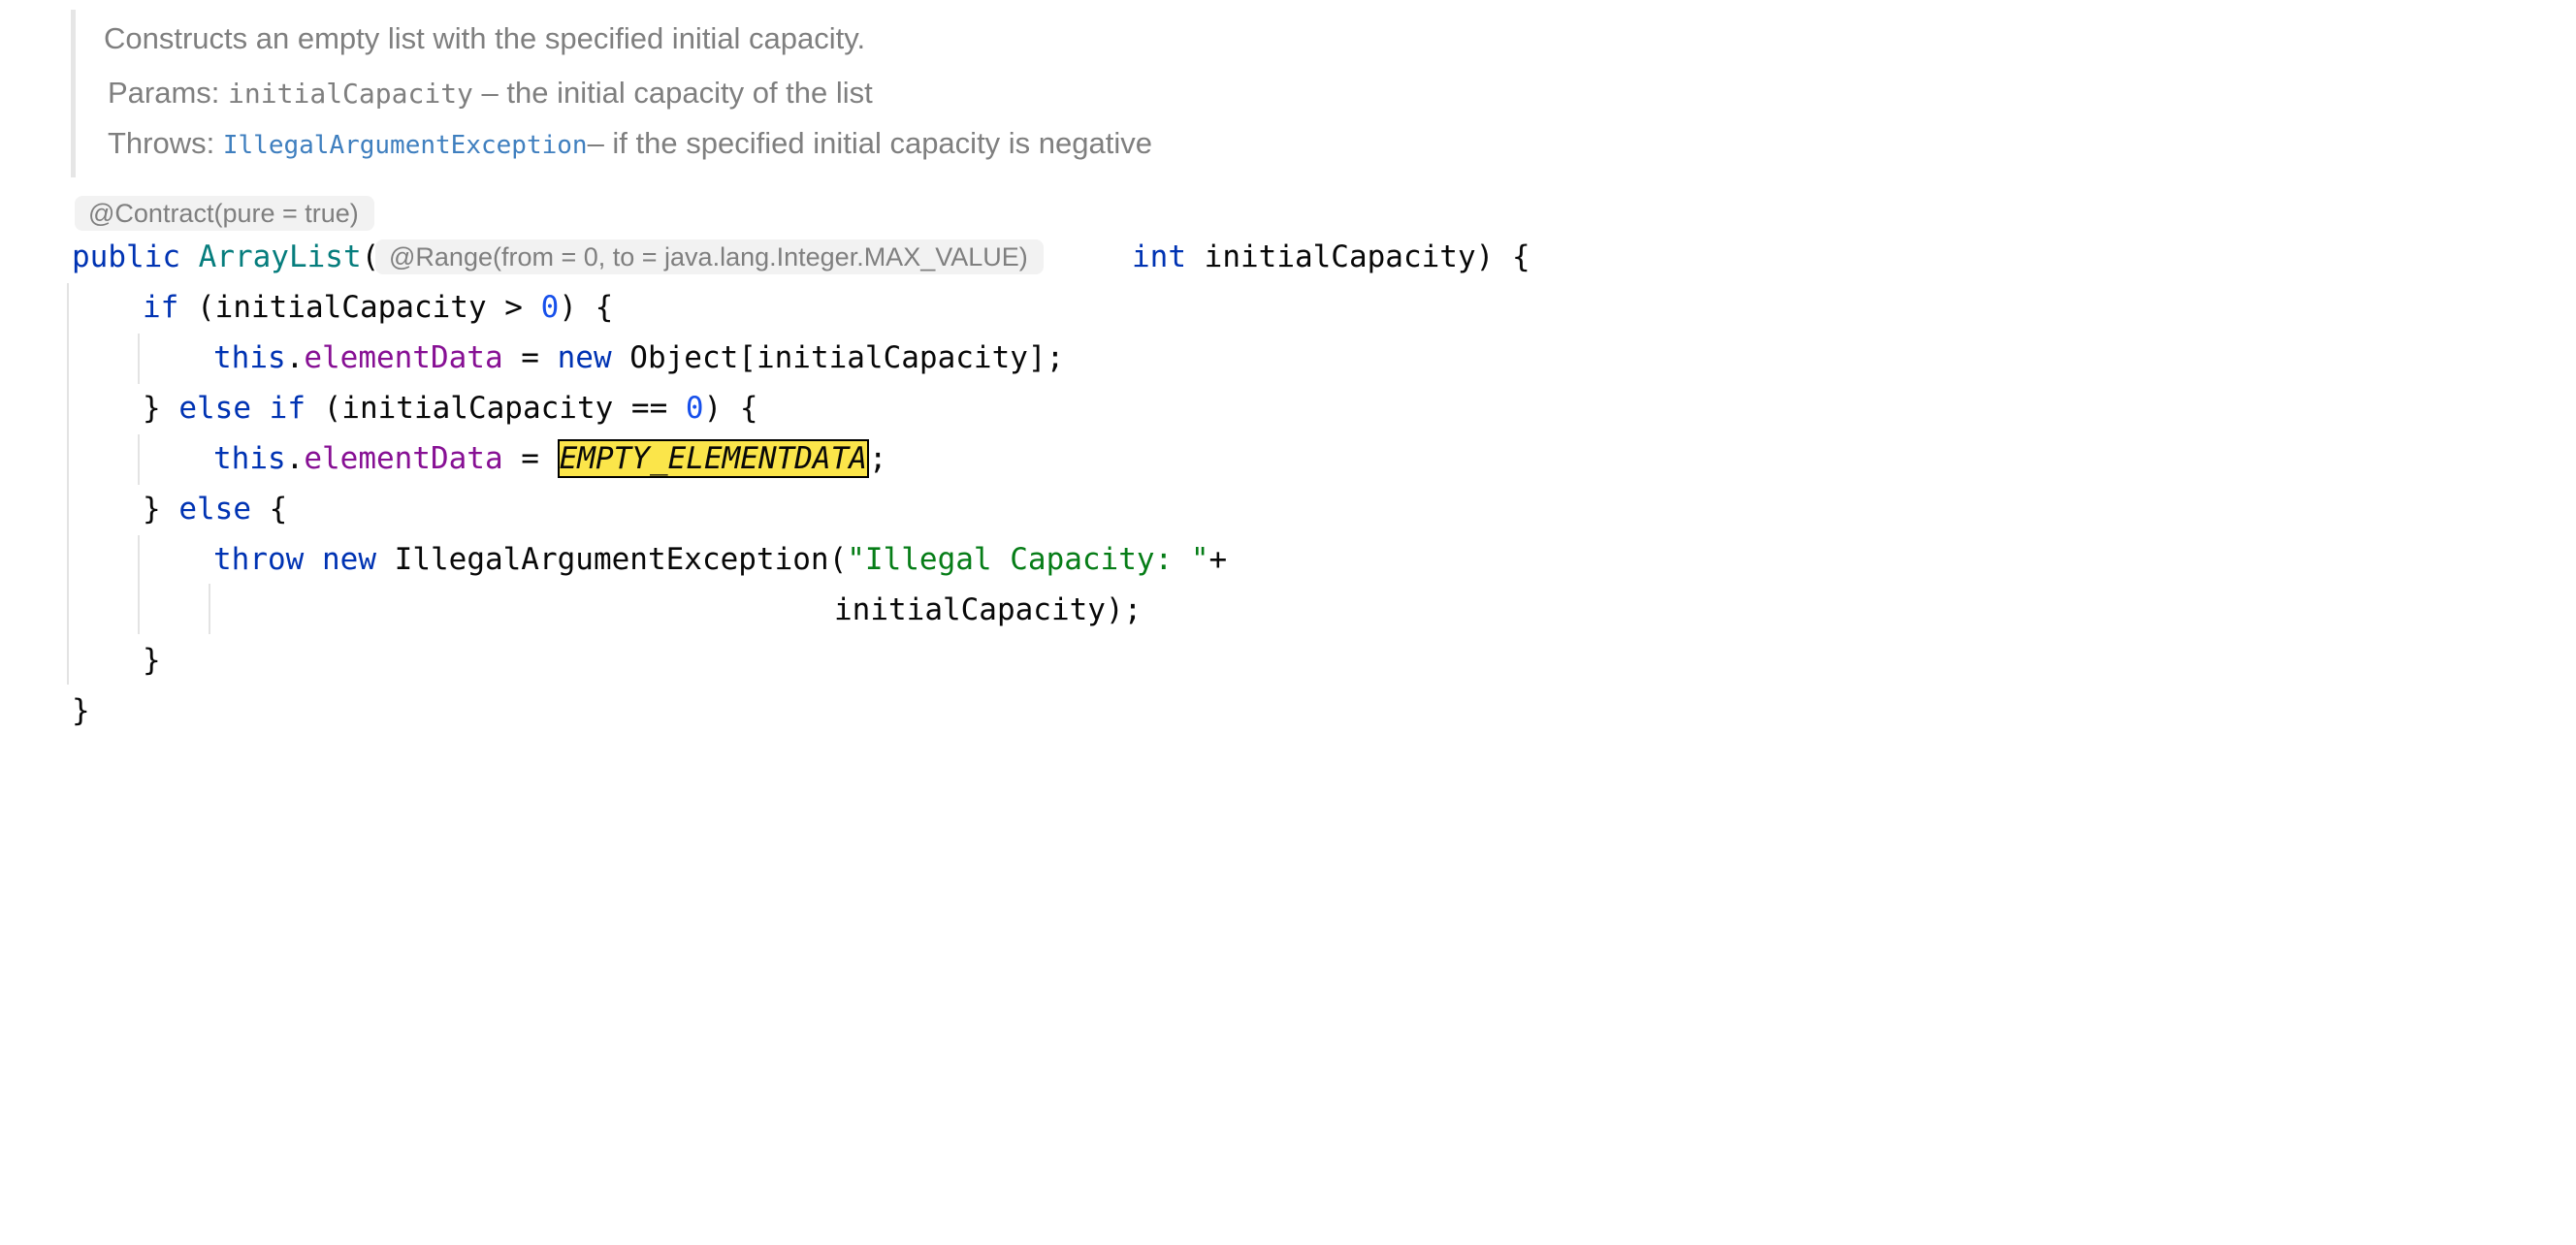 The height and width of the screenshot is (1245, 2576). I want to click on else-if-close: ) {, so click(730, 408).